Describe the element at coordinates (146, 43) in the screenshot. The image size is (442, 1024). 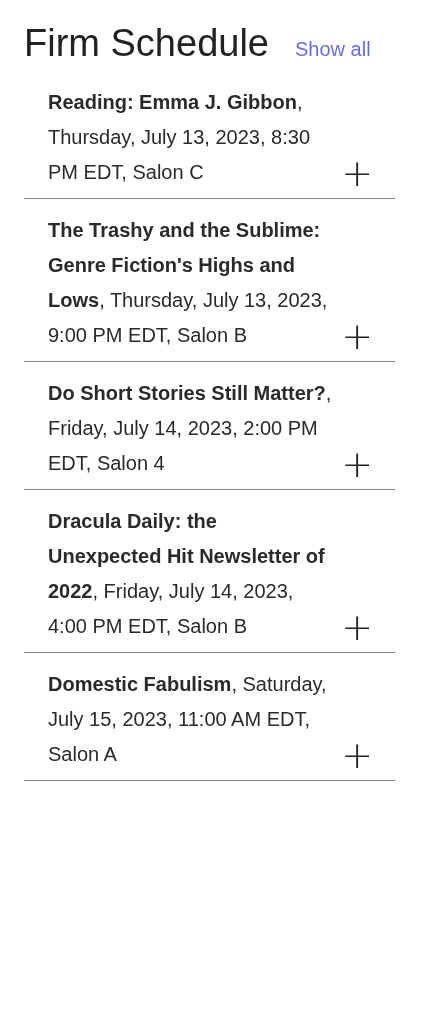
I see `page-title: Firm Schedule` at that location.